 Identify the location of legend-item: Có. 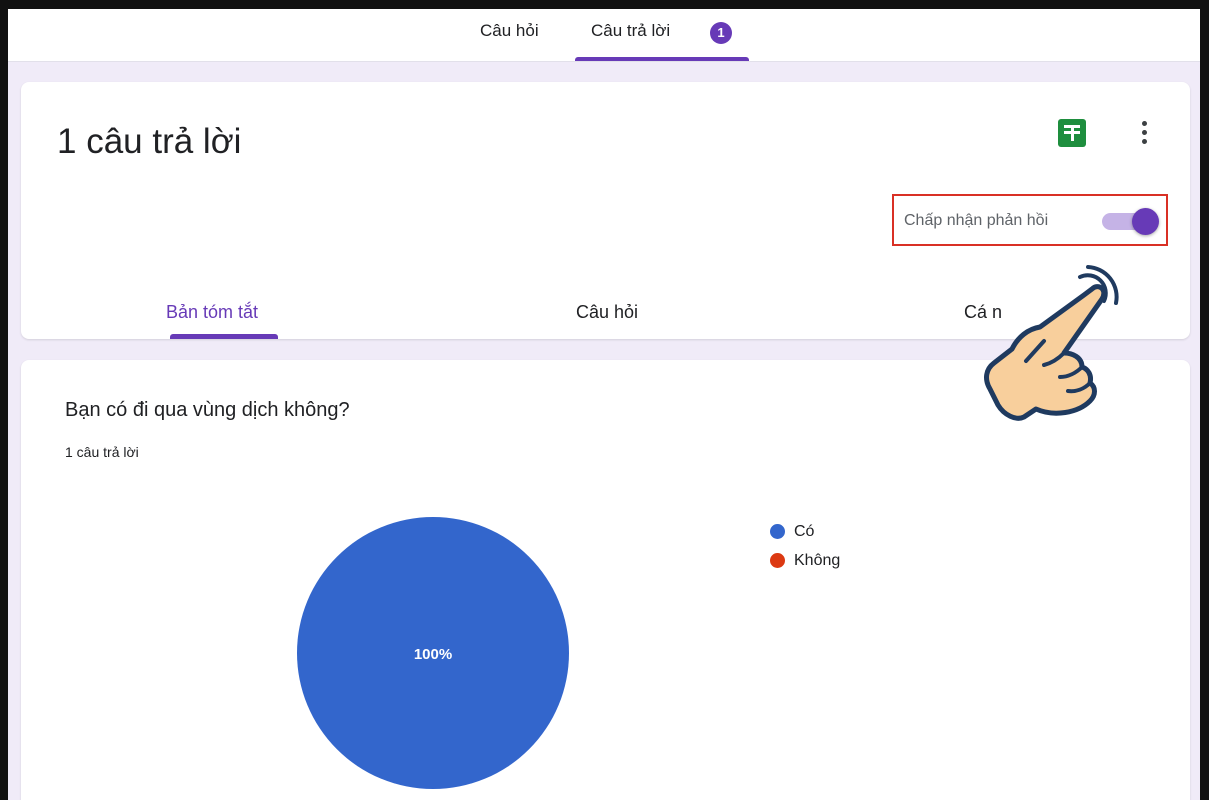
(805, 531).